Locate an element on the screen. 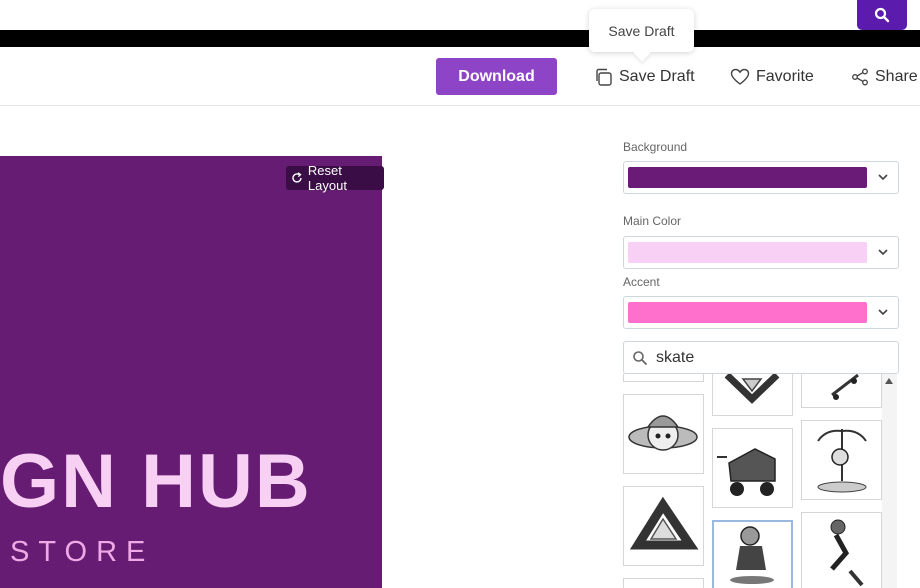 The height and width of the screenshot is (588, 920). surfer-girl-icon is located at coordinates (842, 461).